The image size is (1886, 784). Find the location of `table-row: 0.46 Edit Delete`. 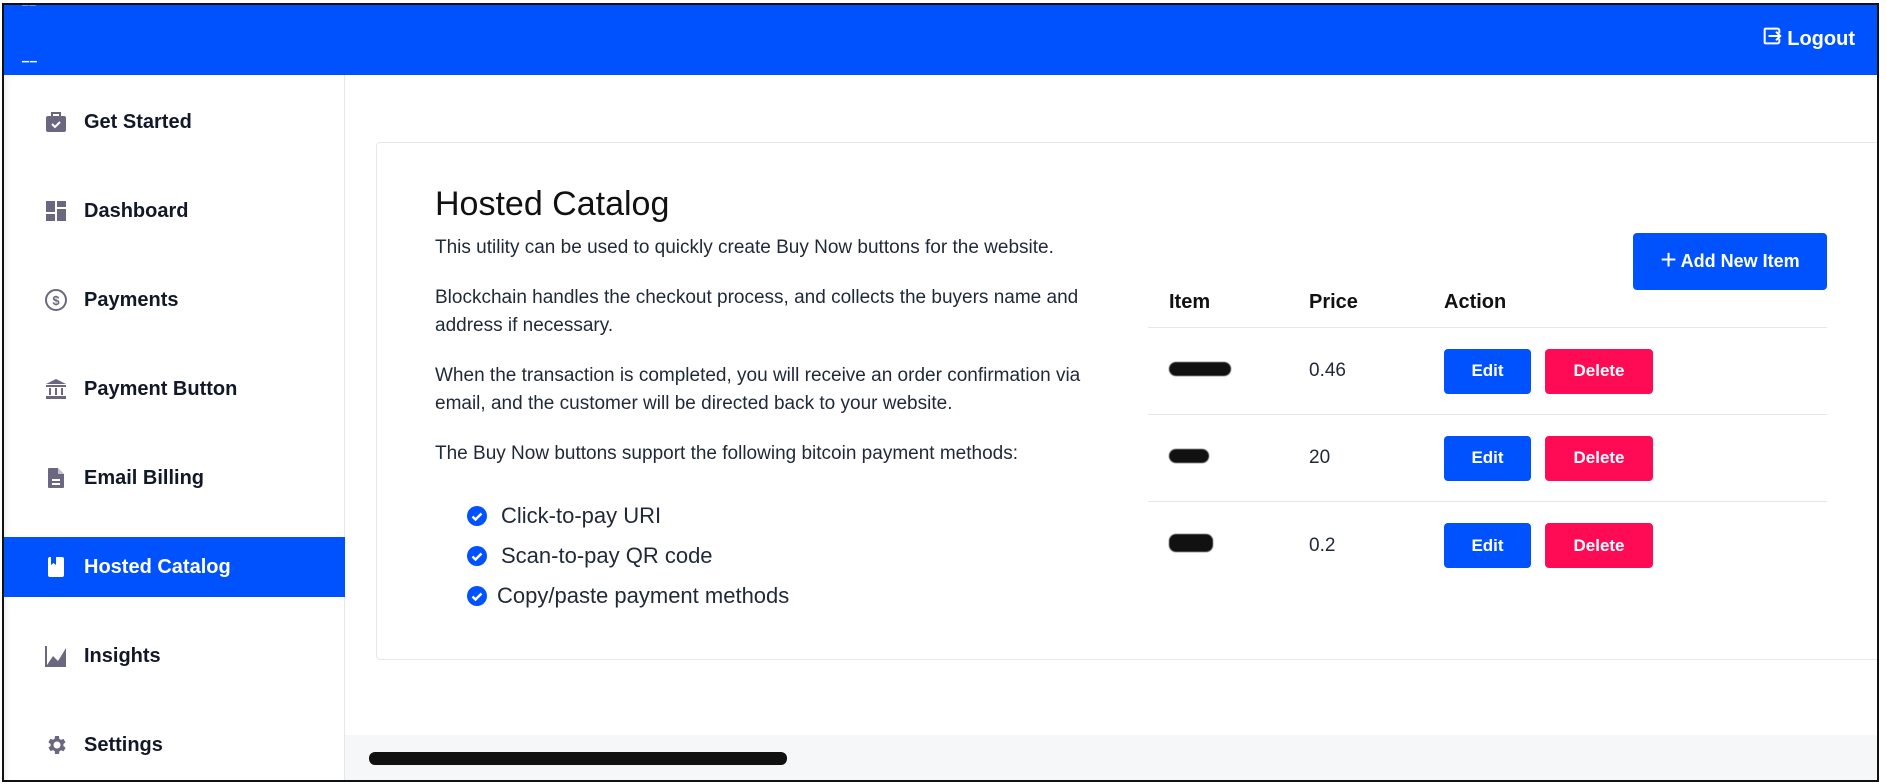

table-row: 0.46 Edit Delete is located at coordinates (1487, 371).